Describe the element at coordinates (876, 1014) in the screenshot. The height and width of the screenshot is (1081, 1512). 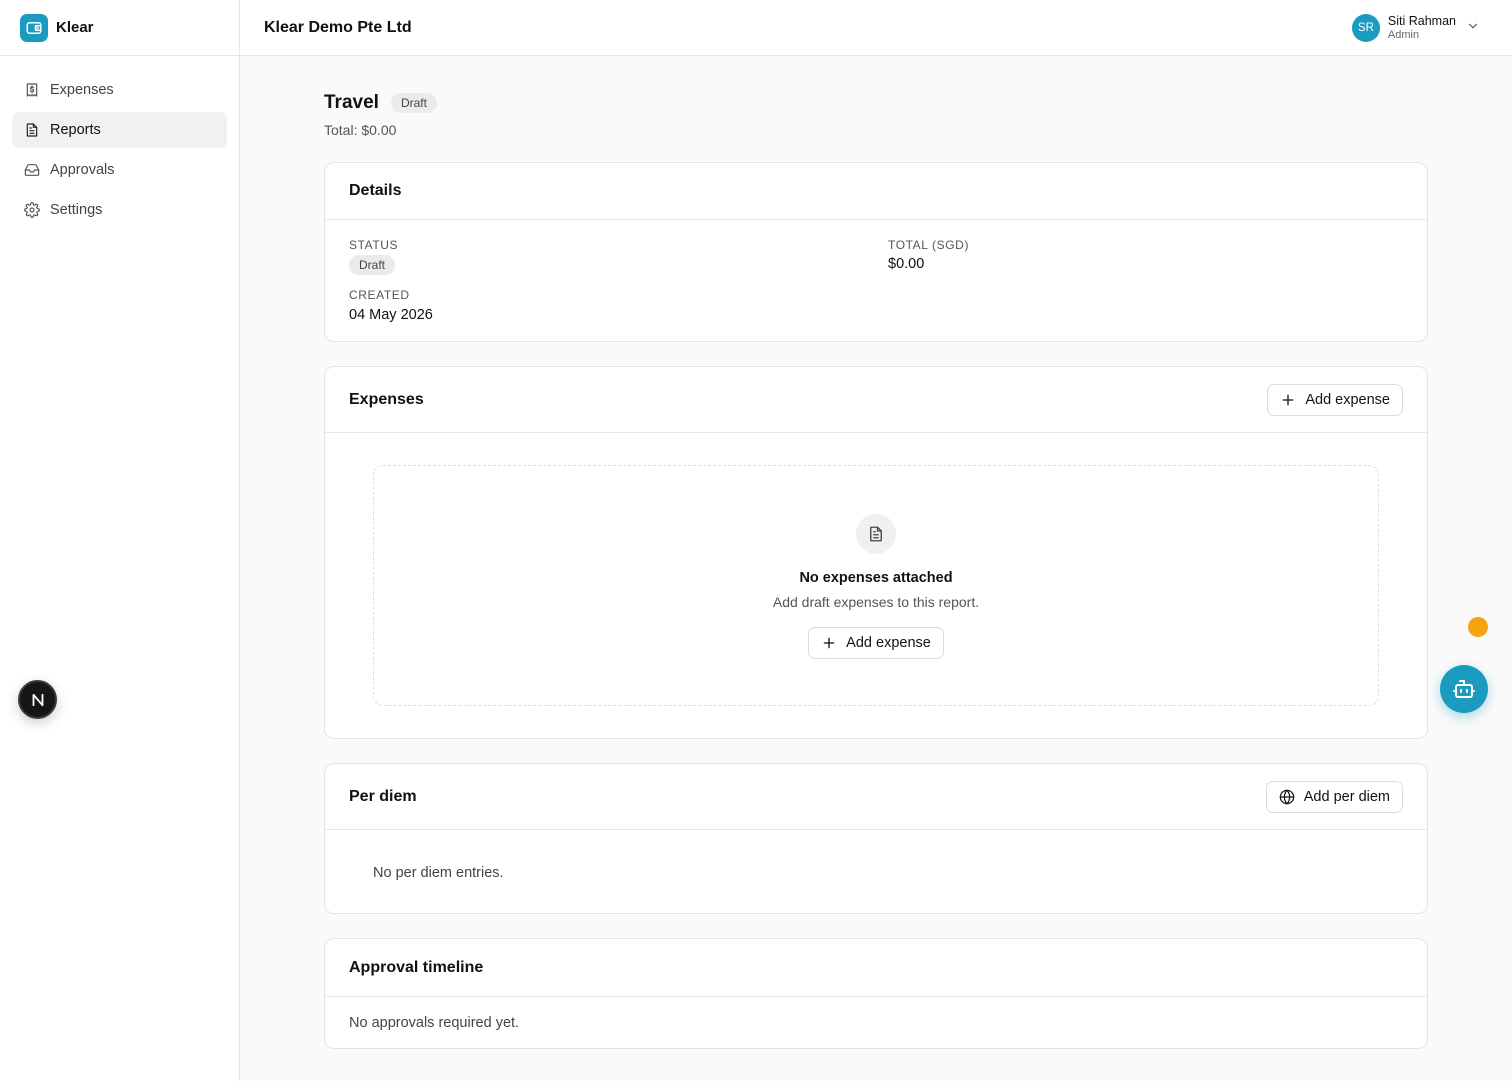
I see `approval-timeline-body: No approvals required yet.` at that location.